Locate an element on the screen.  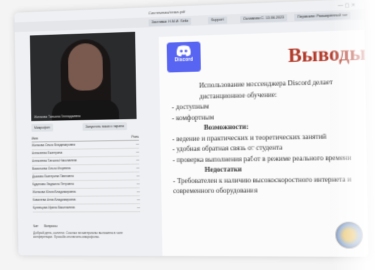
video-feed: Жилкова Татьяна Геннадьевна is located at coordinates (83, 76).